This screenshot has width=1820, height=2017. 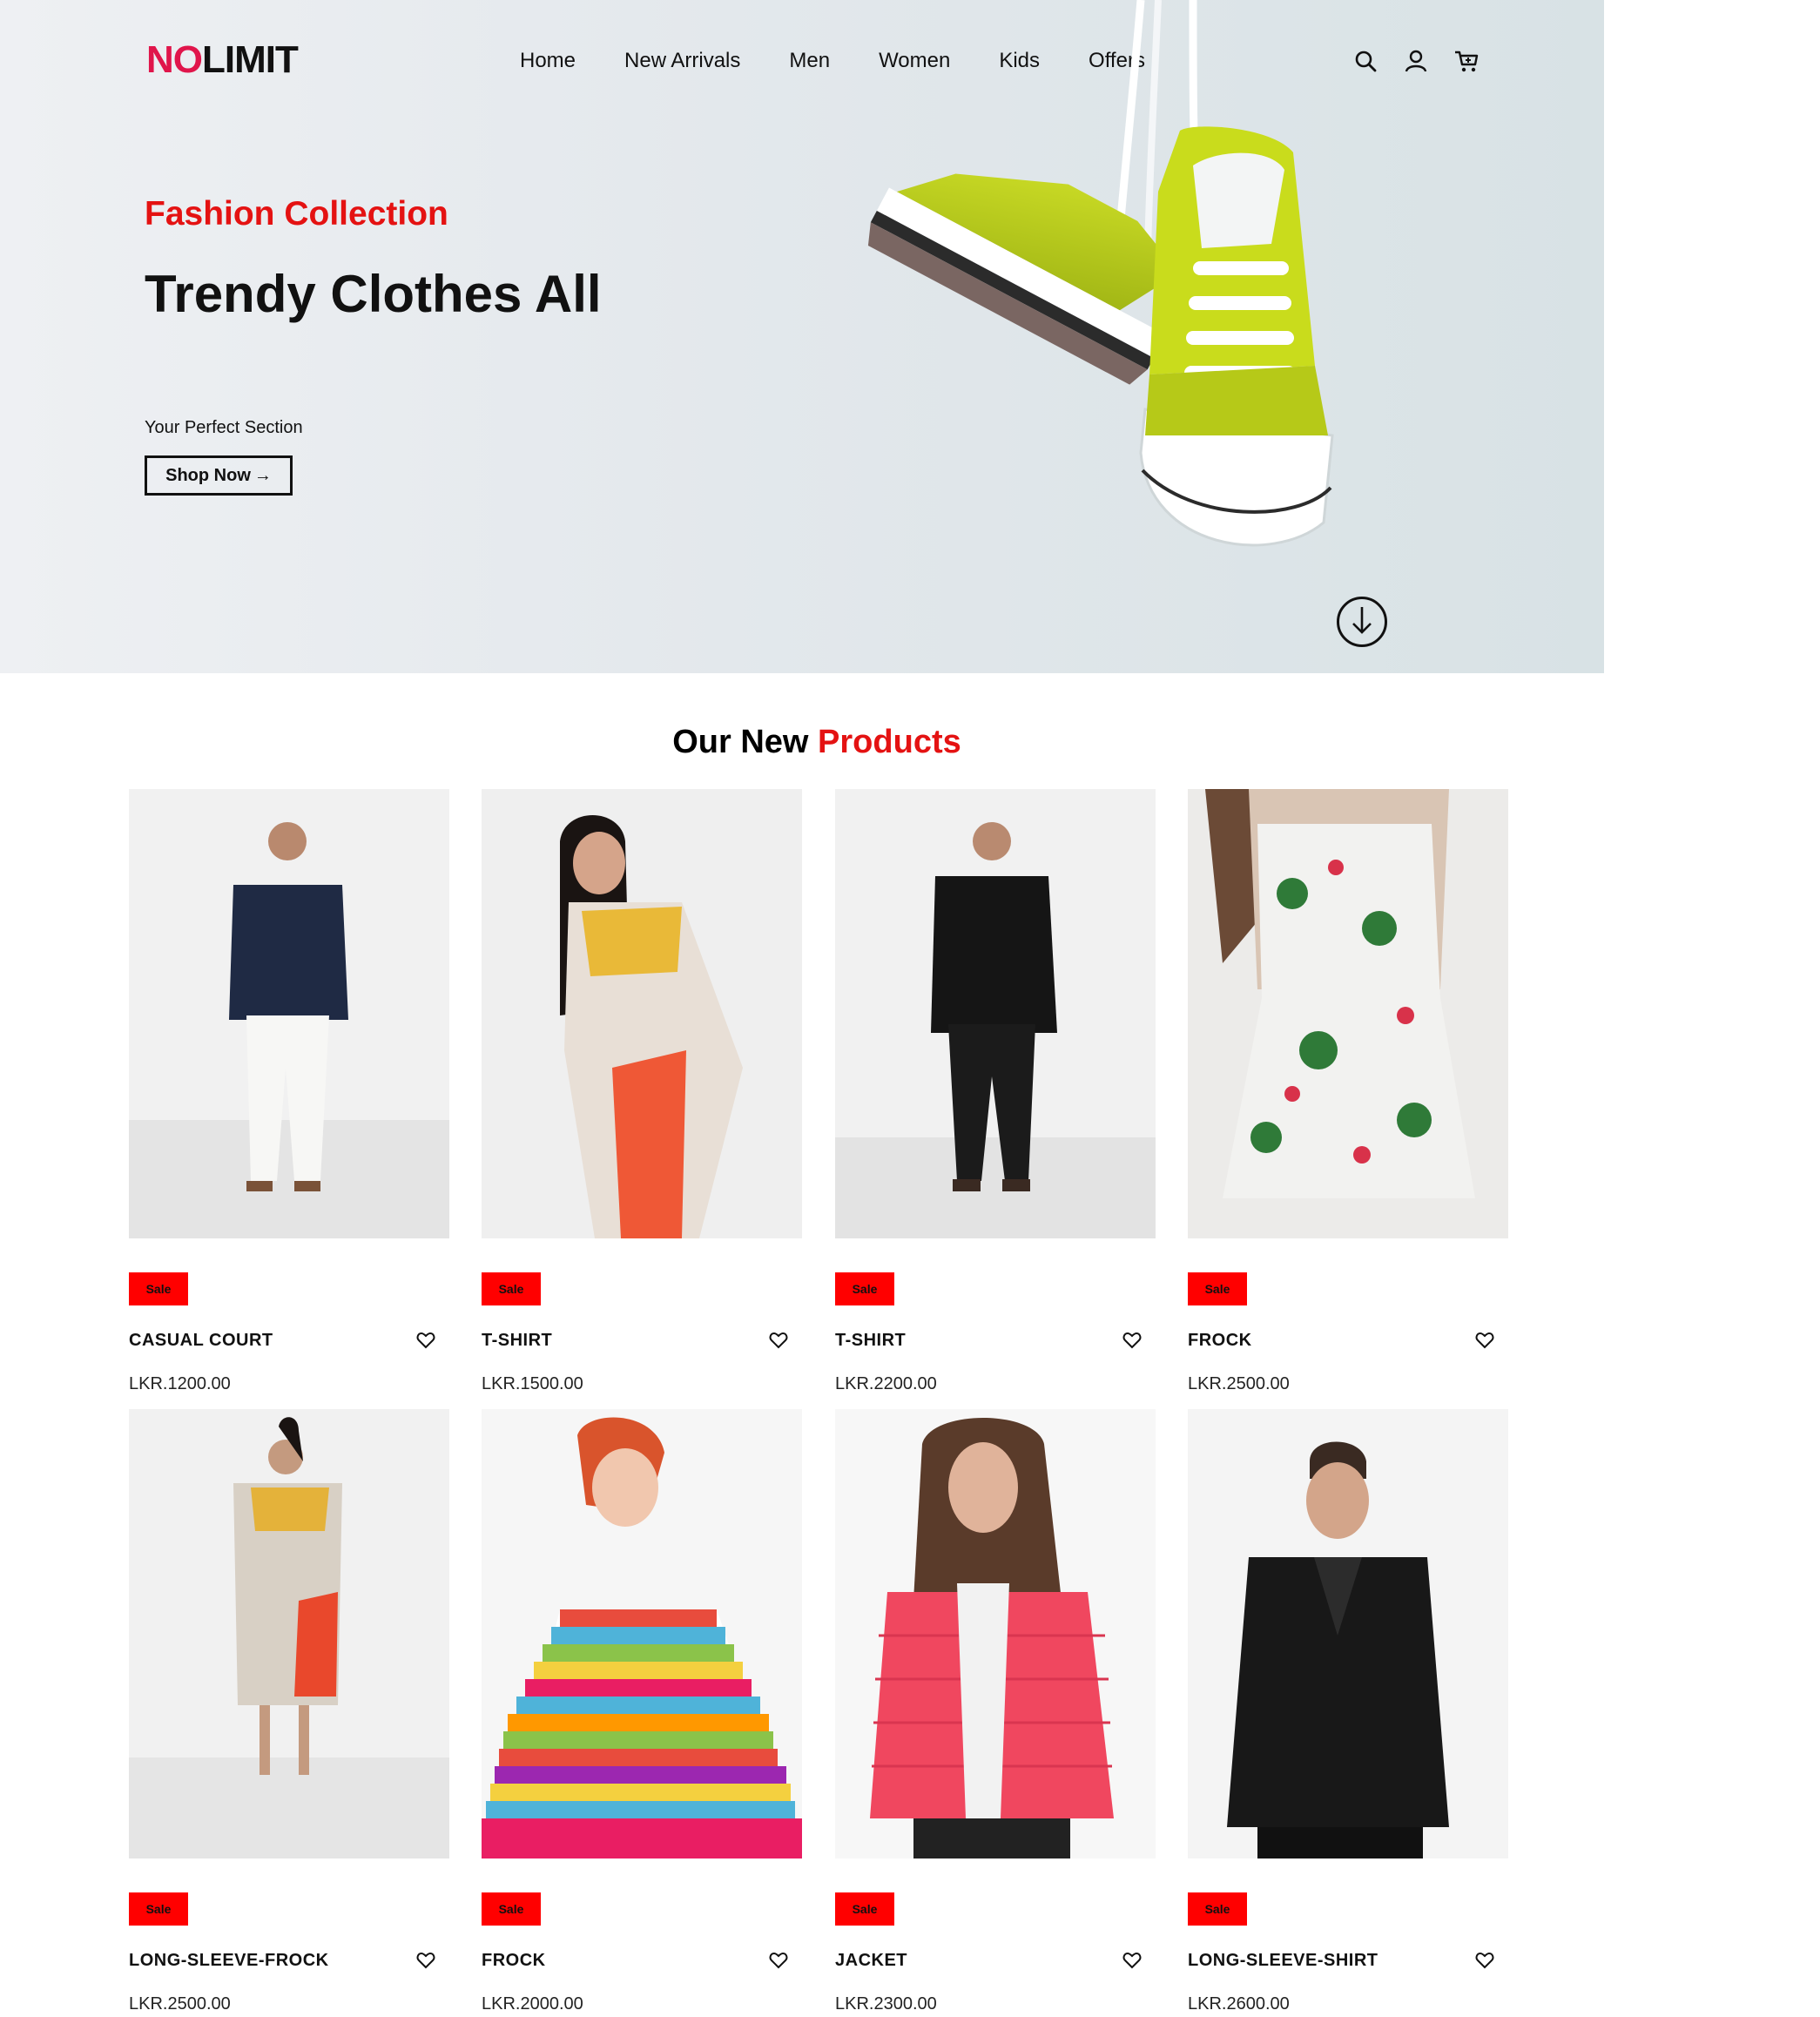 What do you see at coordinates (548, 61) in the screenshot?
I see `nav-home: Home` at bounding box center [548, 61].